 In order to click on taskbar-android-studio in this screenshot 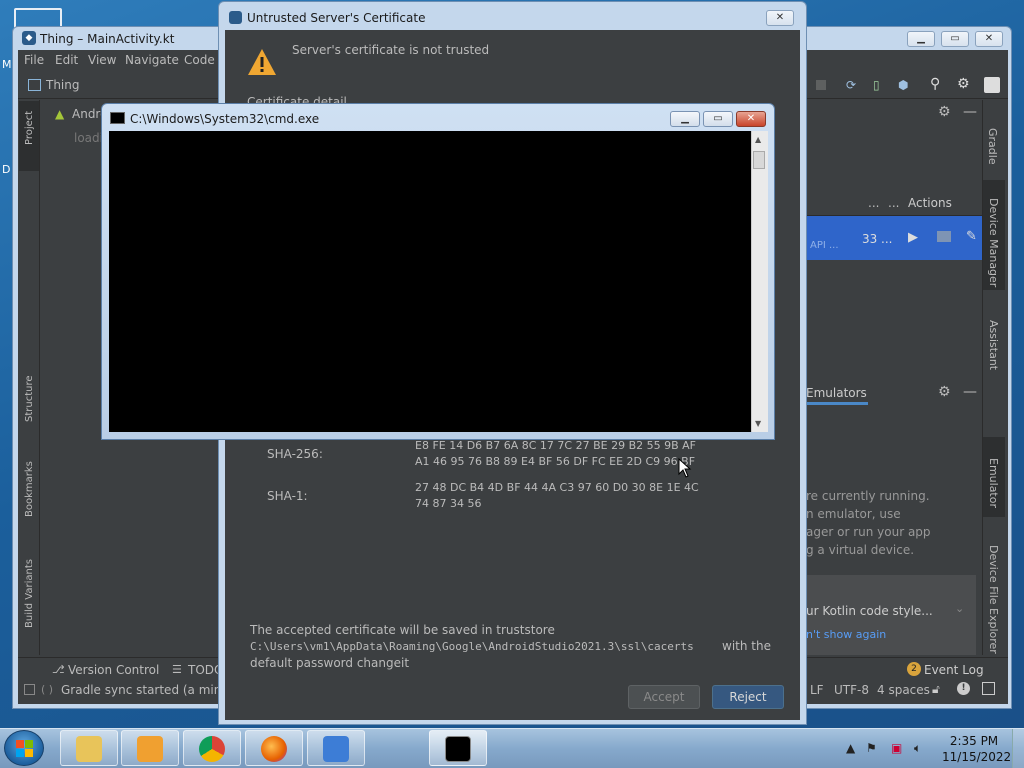, I will do `click(336, 748)`.